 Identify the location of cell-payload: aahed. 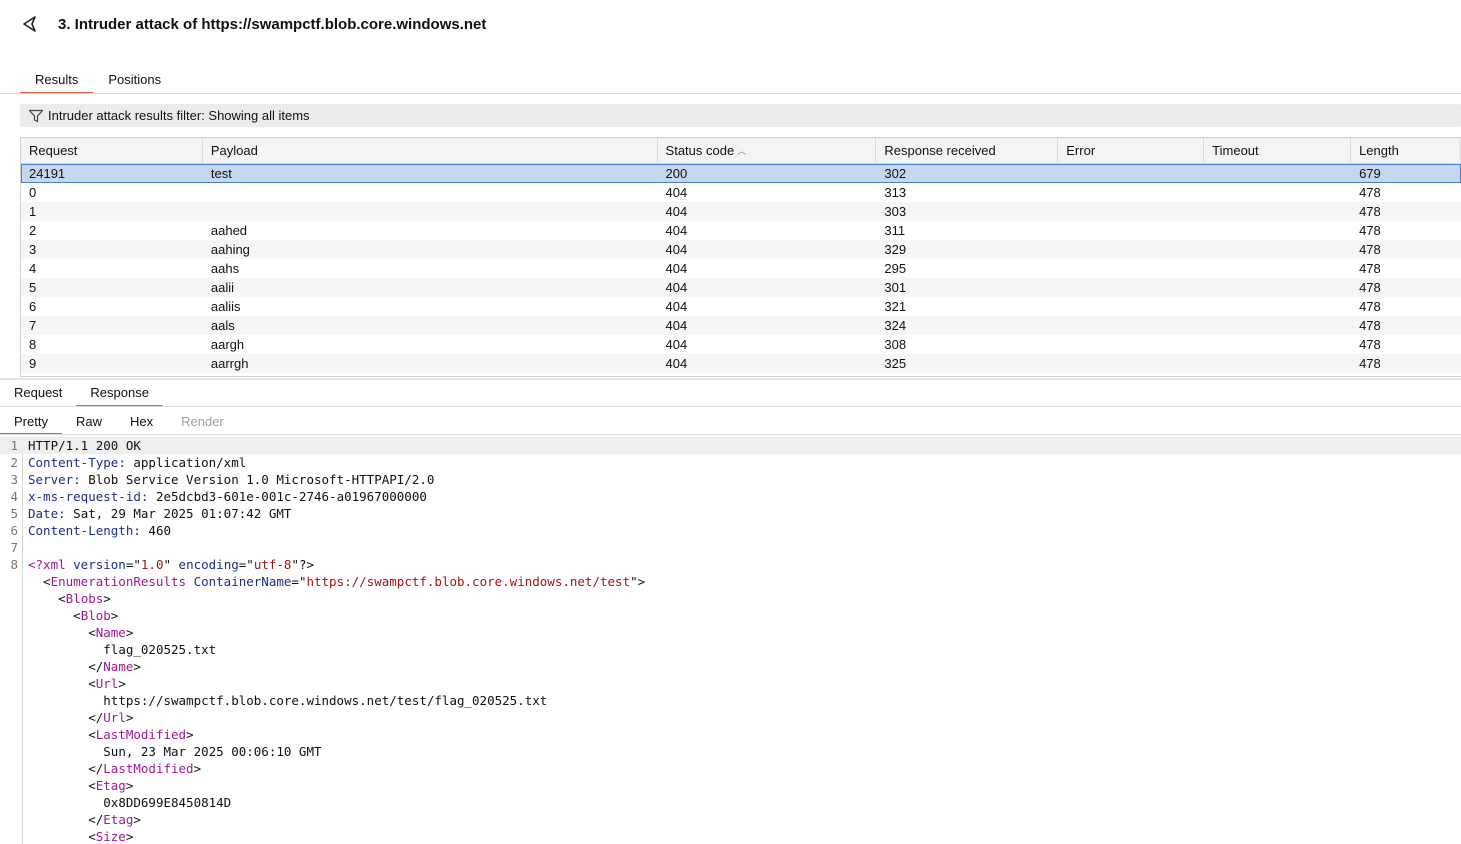
(229, 230).